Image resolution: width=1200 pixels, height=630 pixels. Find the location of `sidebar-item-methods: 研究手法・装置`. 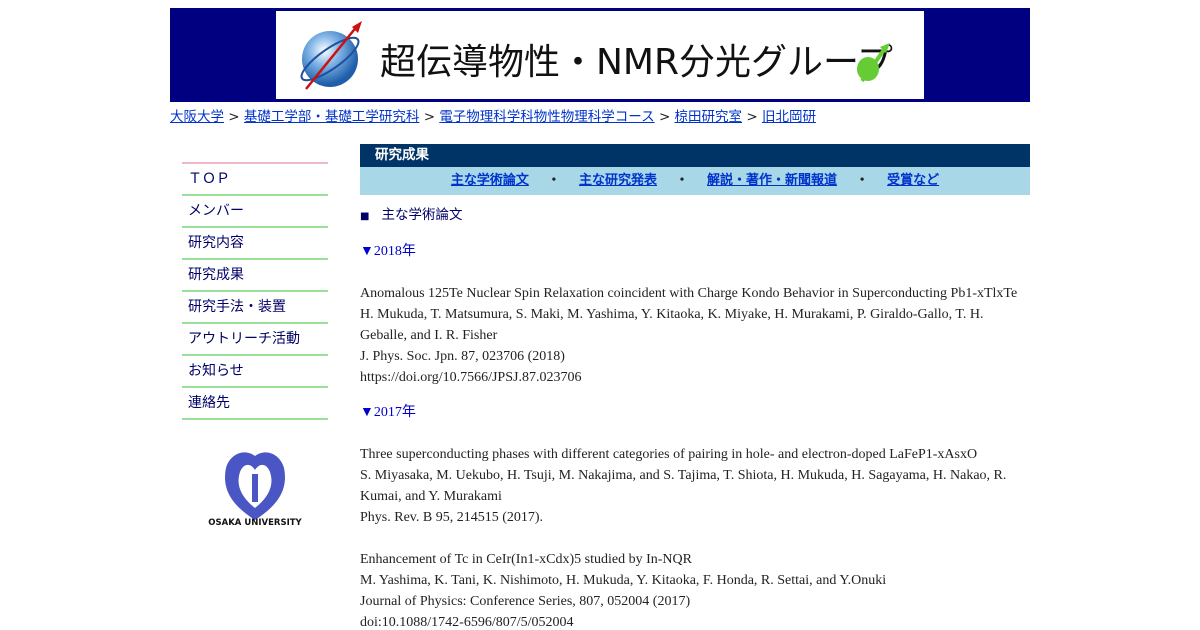

sidebar-item-methods: 研究手法・装置 is located at coordinates (255, 308).